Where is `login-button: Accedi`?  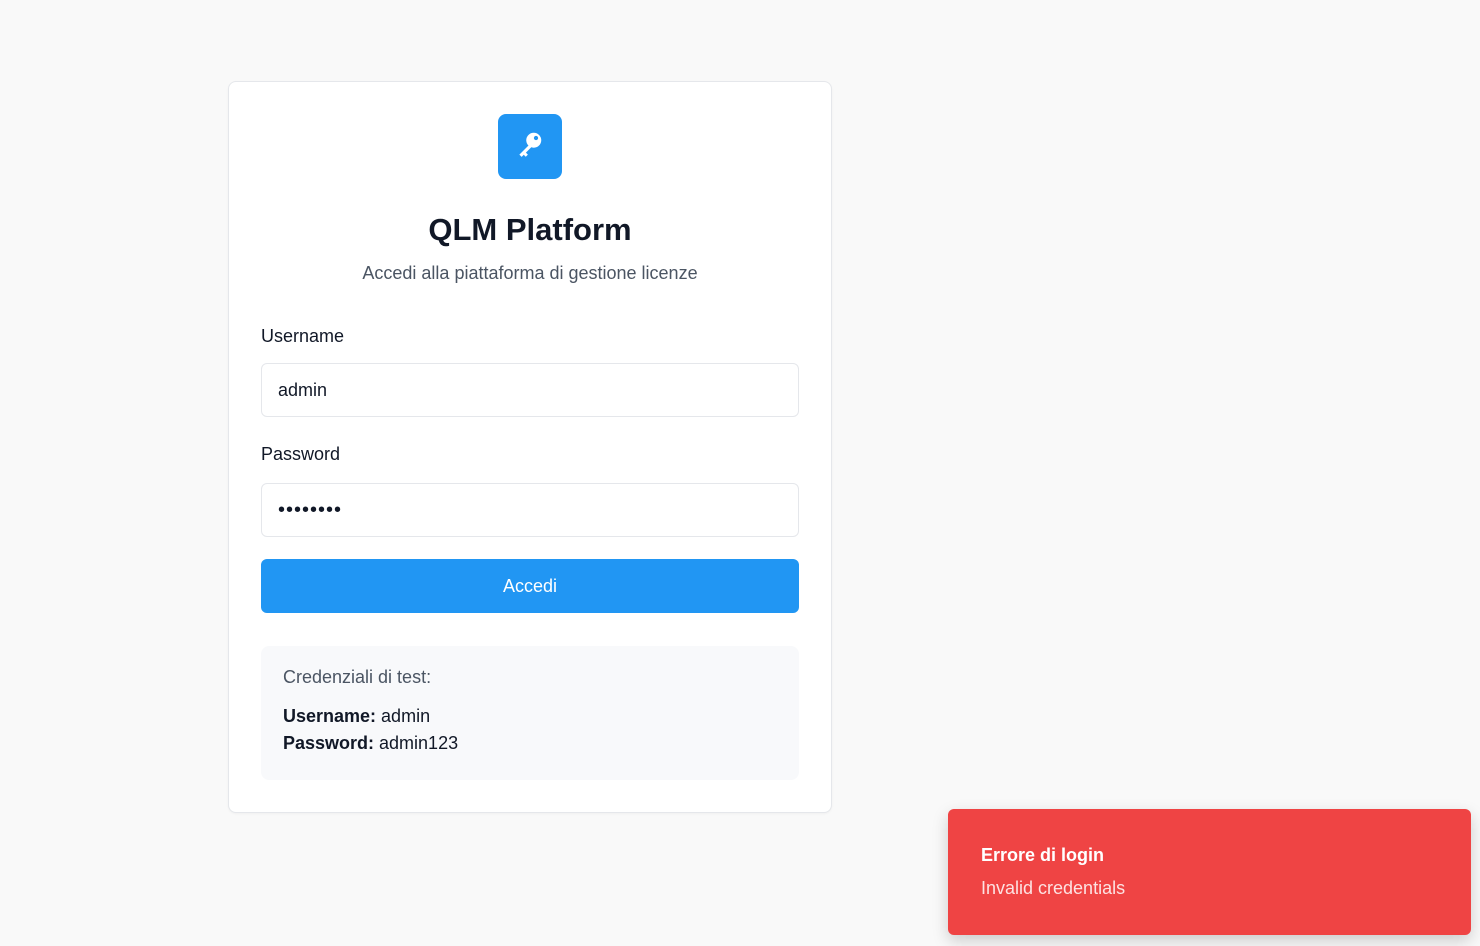 login-button: Accedi is located at coordinates (530, 586).